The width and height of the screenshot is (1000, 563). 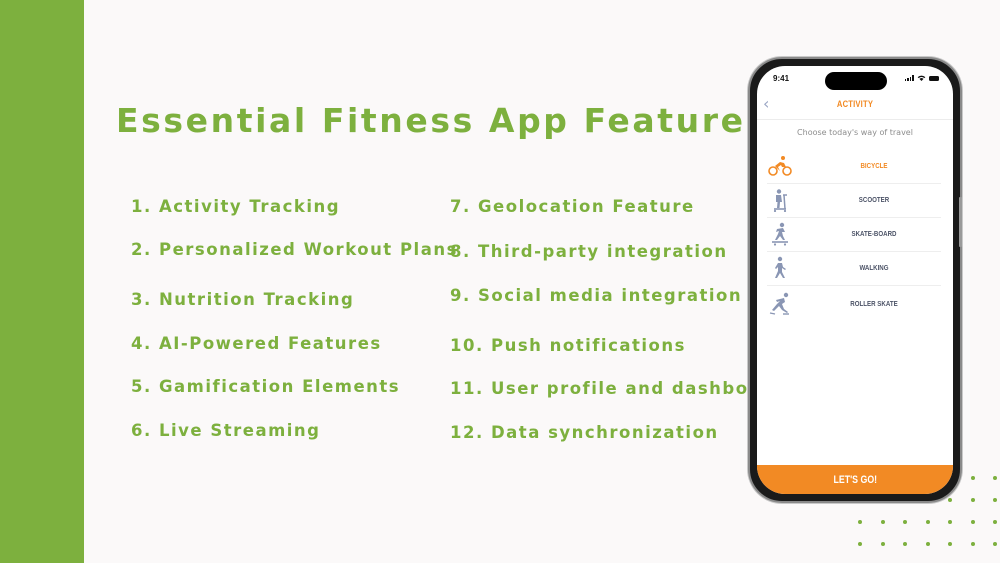 What do you see at coordinates (572, 206) in the screenshot?
I see `feature-item: 7. Geolocation Feature` at bounding box center [572, 206].